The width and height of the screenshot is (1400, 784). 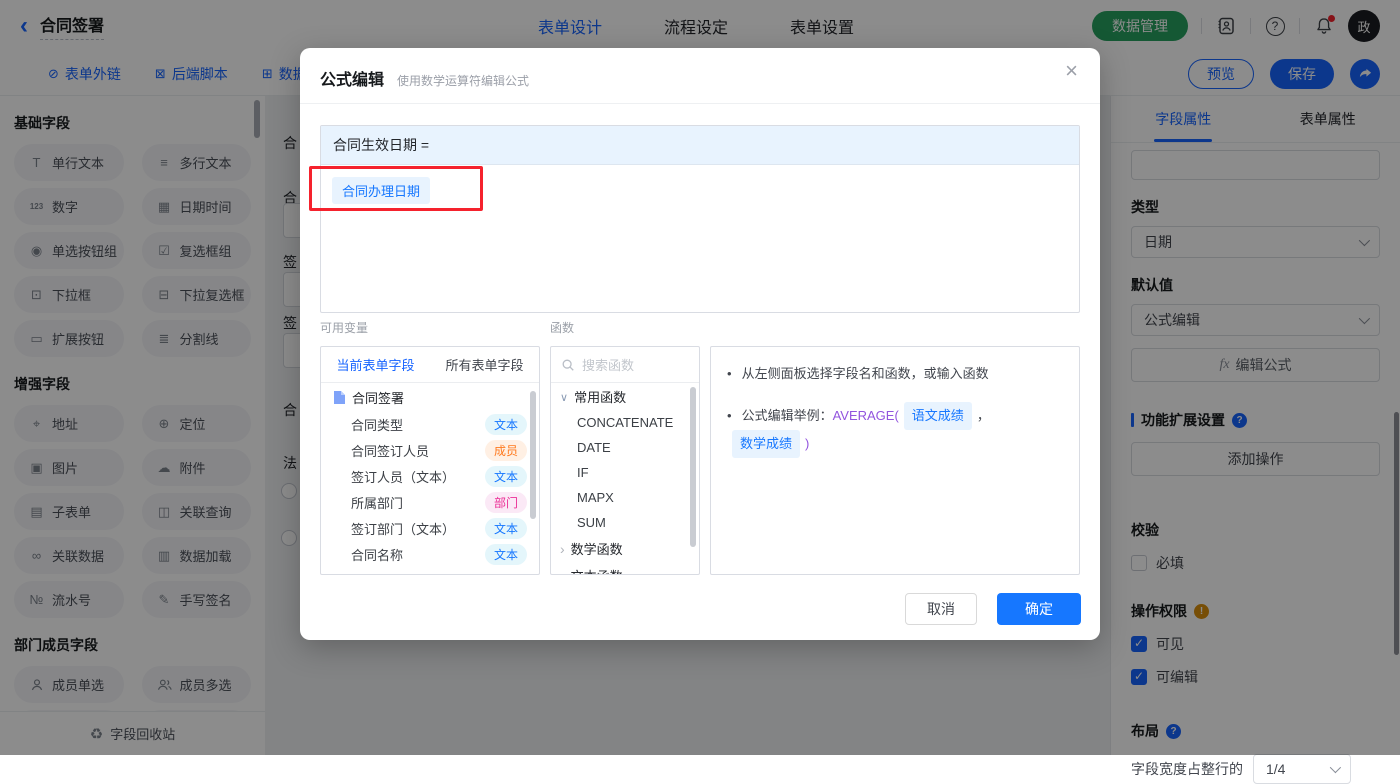 I want to click on search-placeholder: 搜索函数, so click(x=608, y=364).